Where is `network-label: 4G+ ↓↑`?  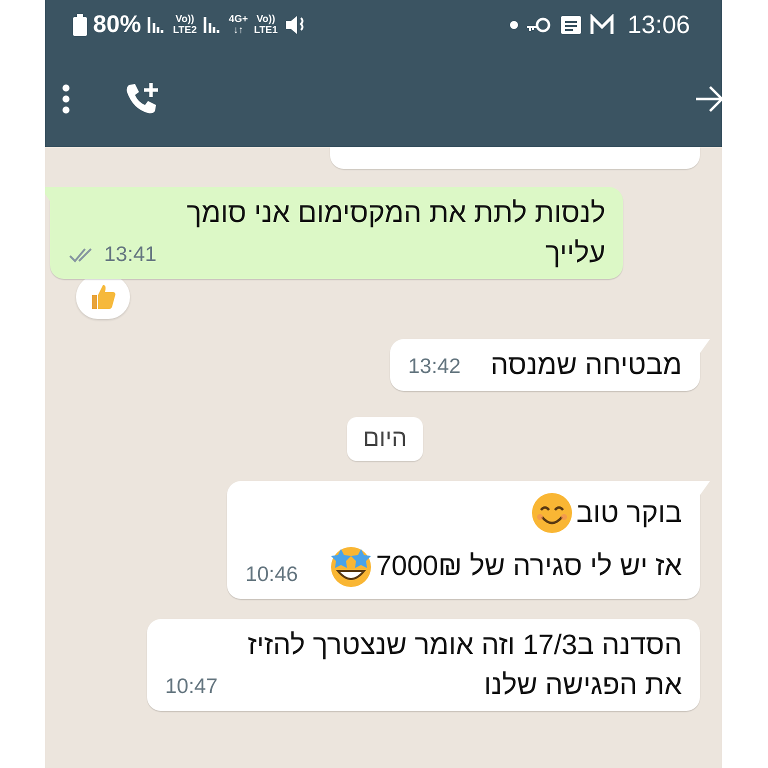
network-label: 4G+ ↓↑ is located at coordinates (238, 25).